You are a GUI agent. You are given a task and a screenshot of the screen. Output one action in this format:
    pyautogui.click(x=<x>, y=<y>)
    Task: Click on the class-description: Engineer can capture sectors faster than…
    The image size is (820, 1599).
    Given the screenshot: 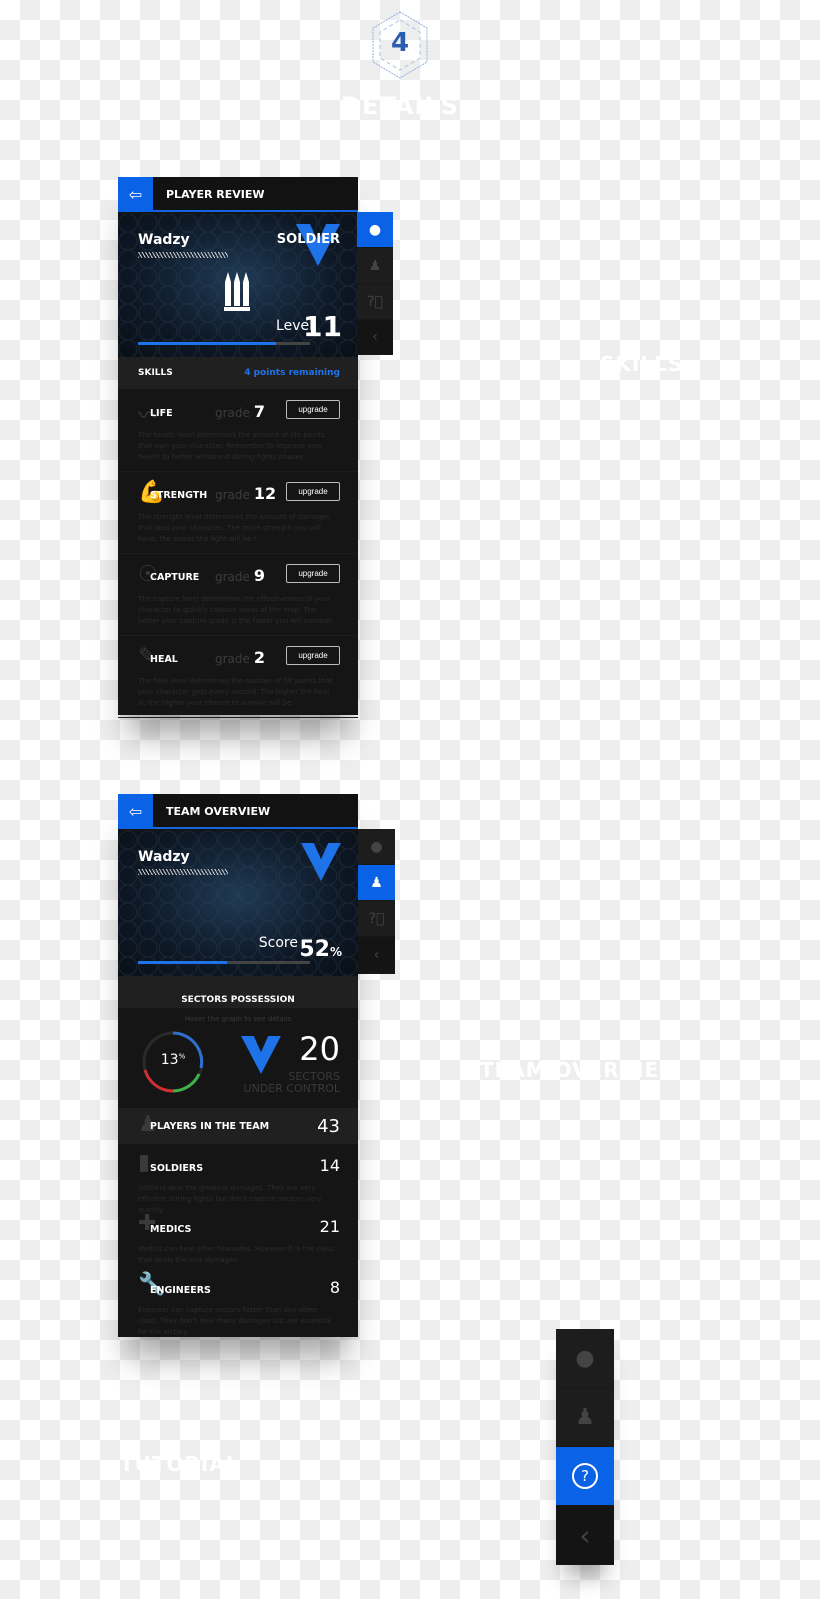 What is the action you would take?
    pyautogui.click(x=235, y=1321)
    